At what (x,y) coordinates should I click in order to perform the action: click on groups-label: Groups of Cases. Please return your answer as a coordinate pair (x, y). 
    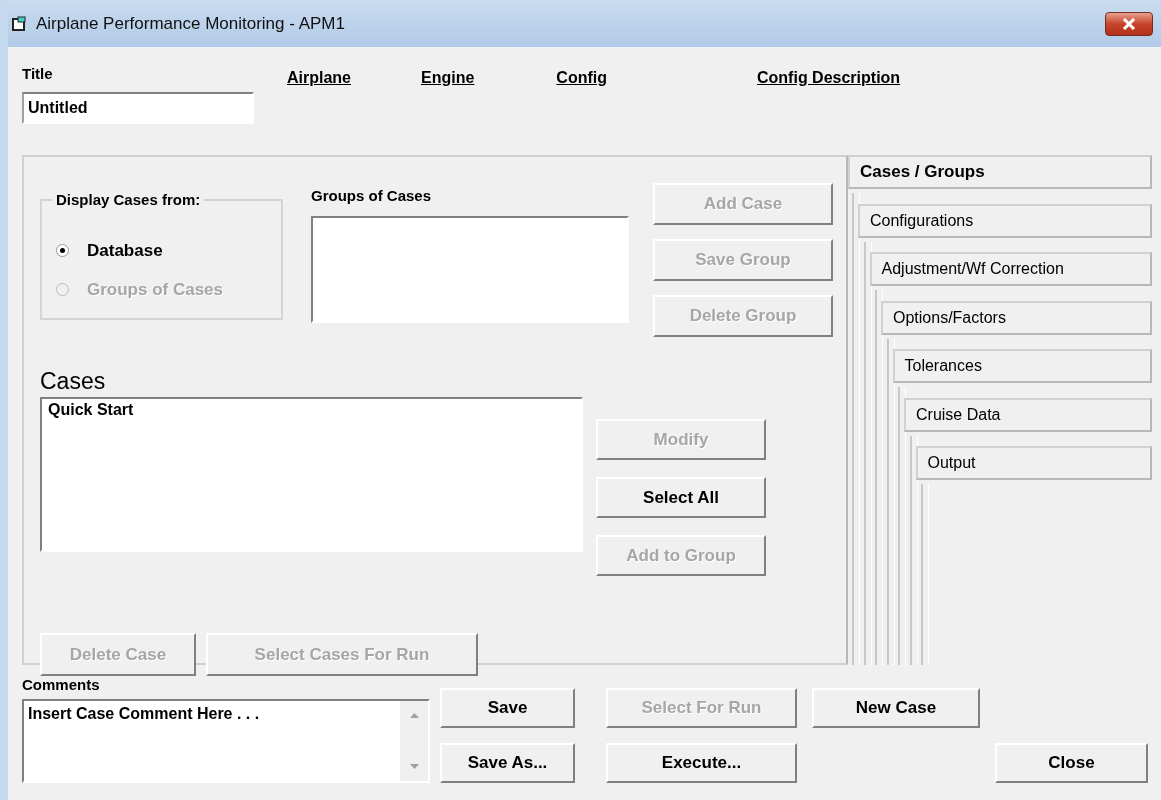
    Looking at the image, I should click on (372, 195).